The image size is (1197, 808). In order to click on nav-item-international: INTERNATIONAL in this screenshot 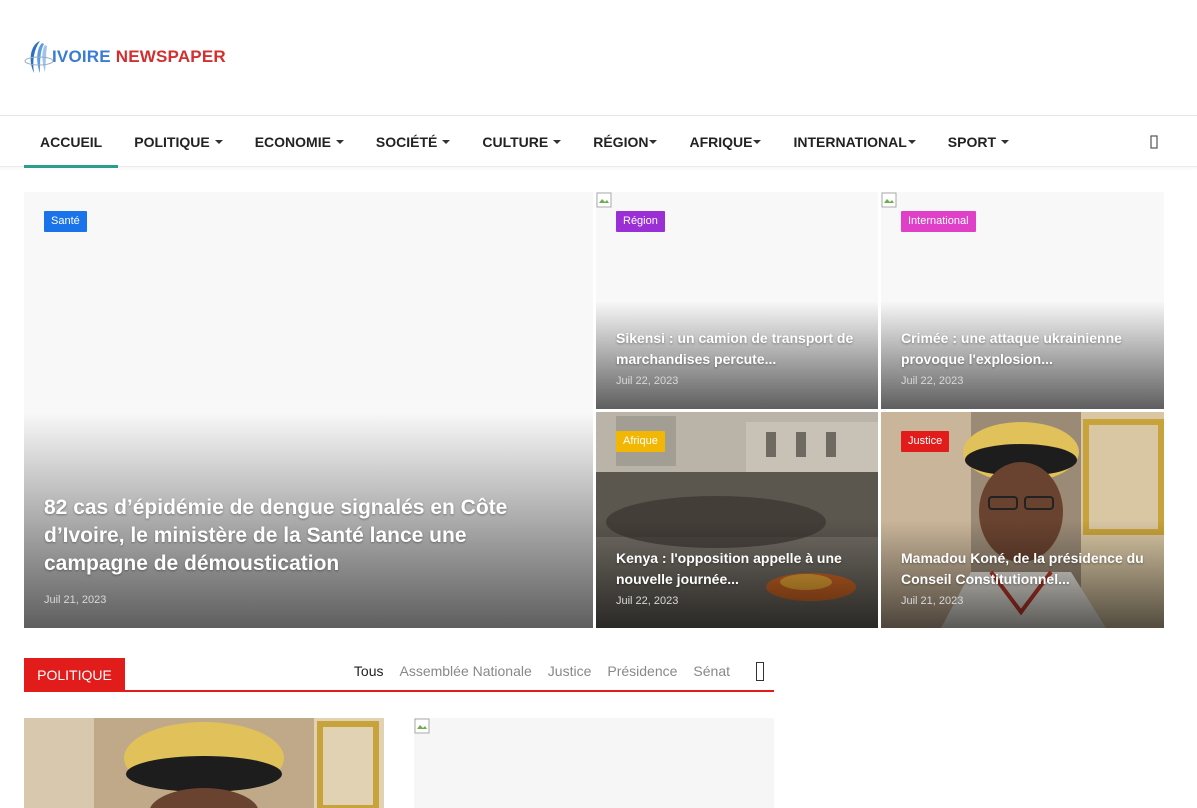, I will do `click(854, 141)`.